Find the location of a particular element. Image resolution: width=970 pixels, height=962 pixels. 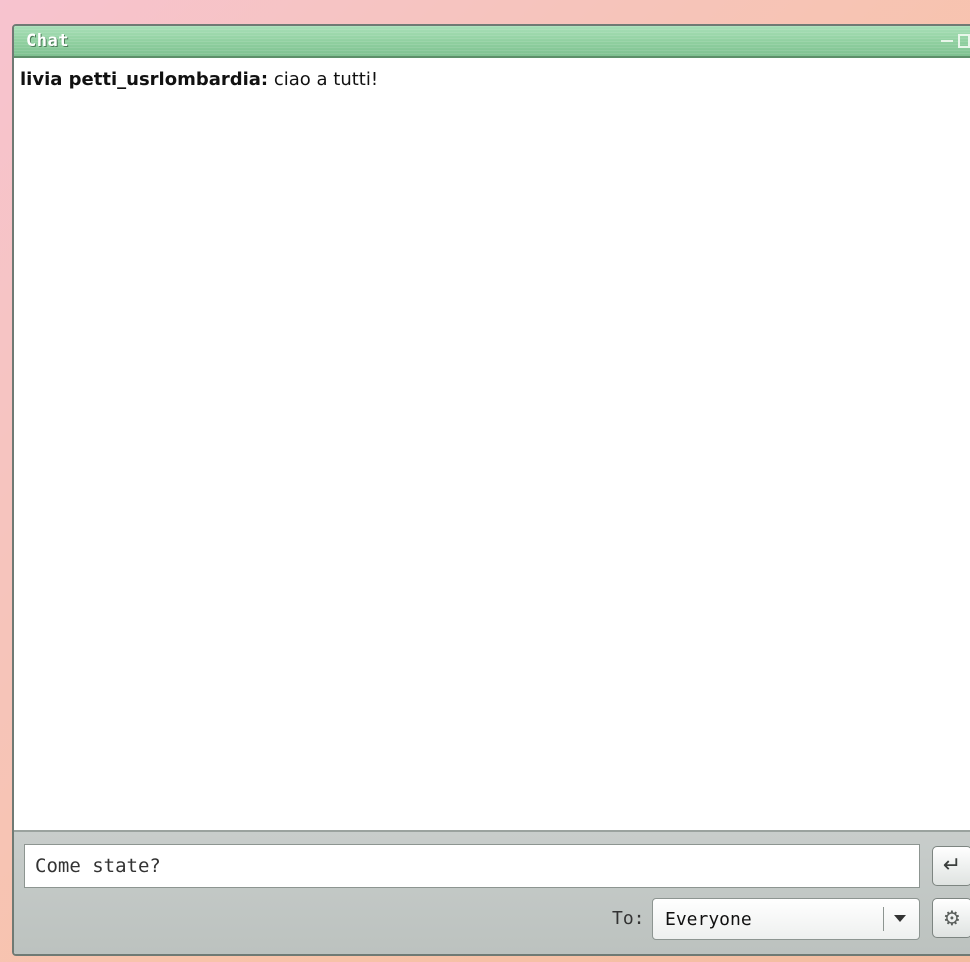

minimize-icon is located at coordinates (947, 40).